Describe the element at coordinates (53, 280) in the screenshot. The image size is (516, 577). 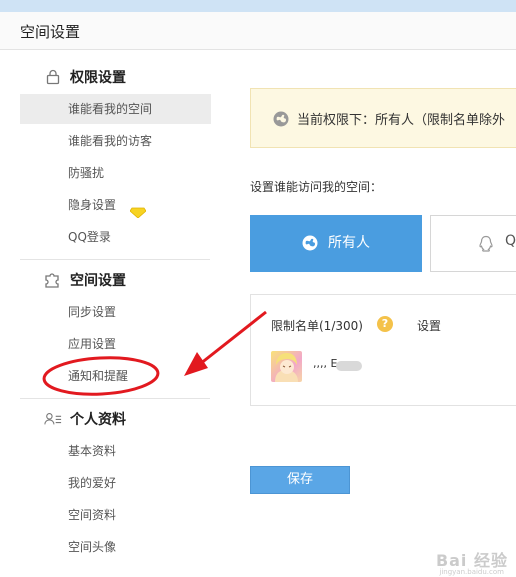
I see `puzzle-icon` at that location.